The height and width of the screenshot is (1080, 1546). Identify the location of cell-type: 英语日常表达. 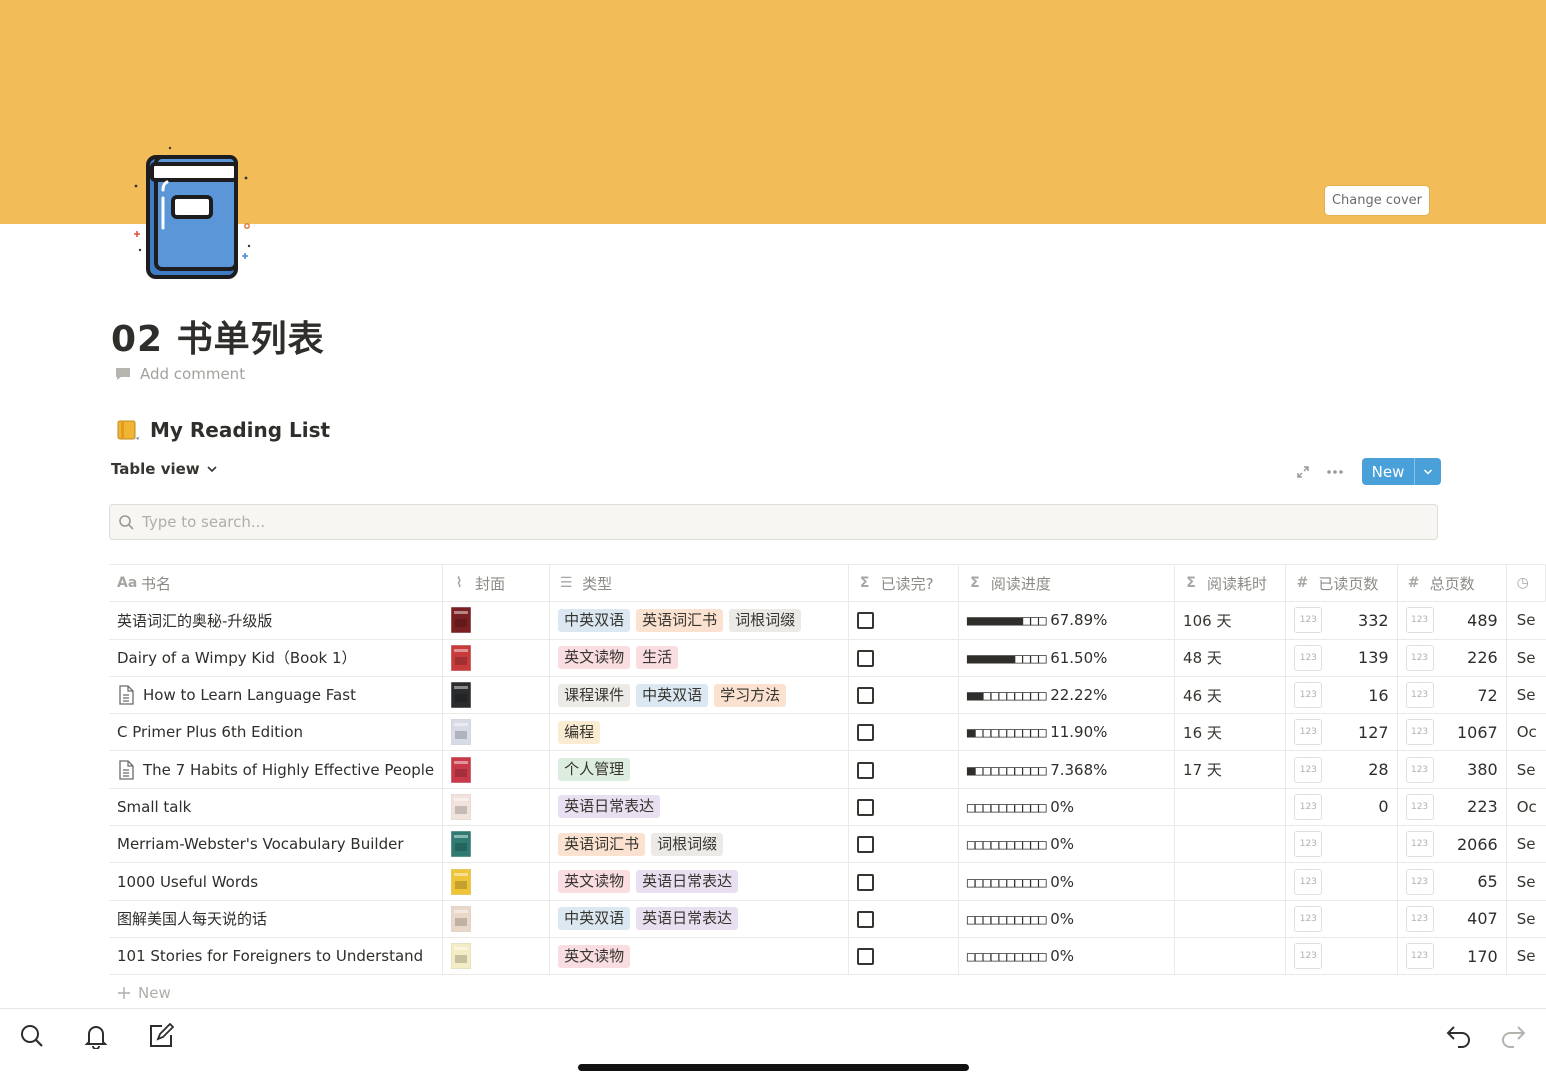
(699, 807).